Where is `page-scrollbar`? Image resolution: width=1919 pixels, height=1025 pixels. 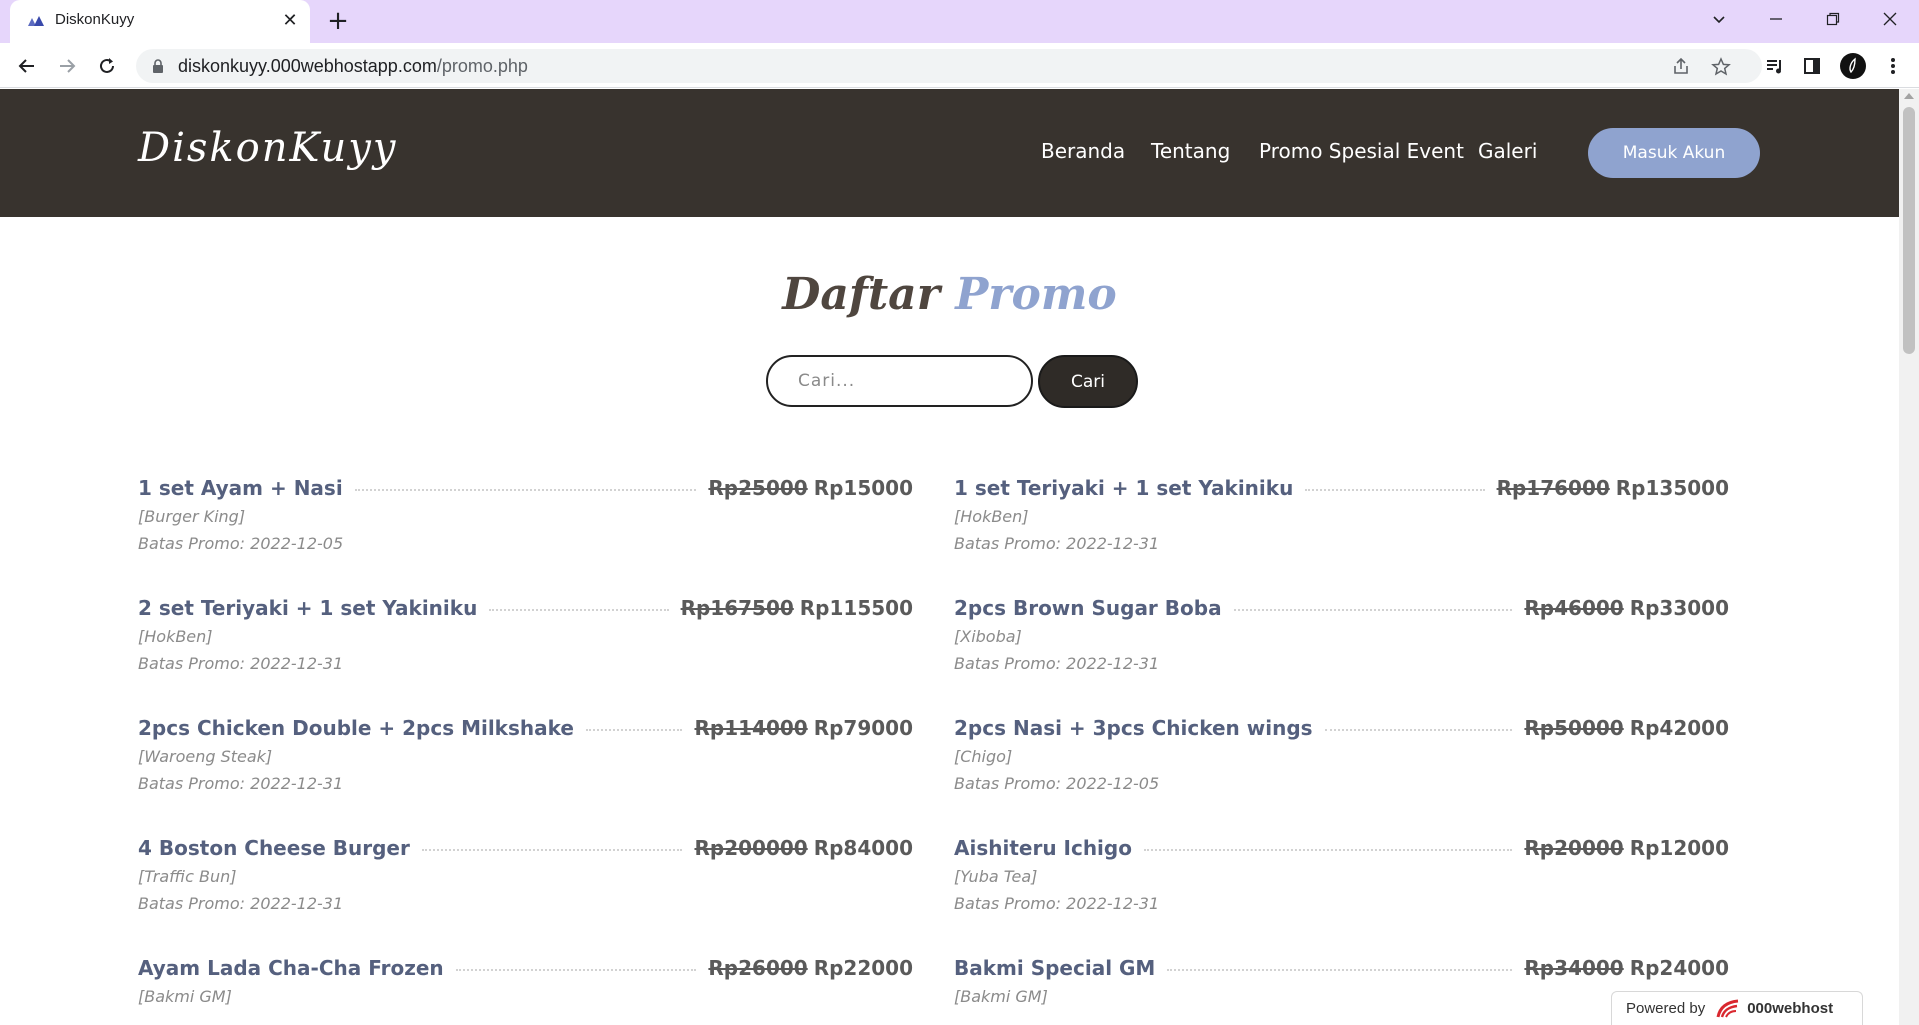 page-scrollbar is located at coordinates (1909, 557).